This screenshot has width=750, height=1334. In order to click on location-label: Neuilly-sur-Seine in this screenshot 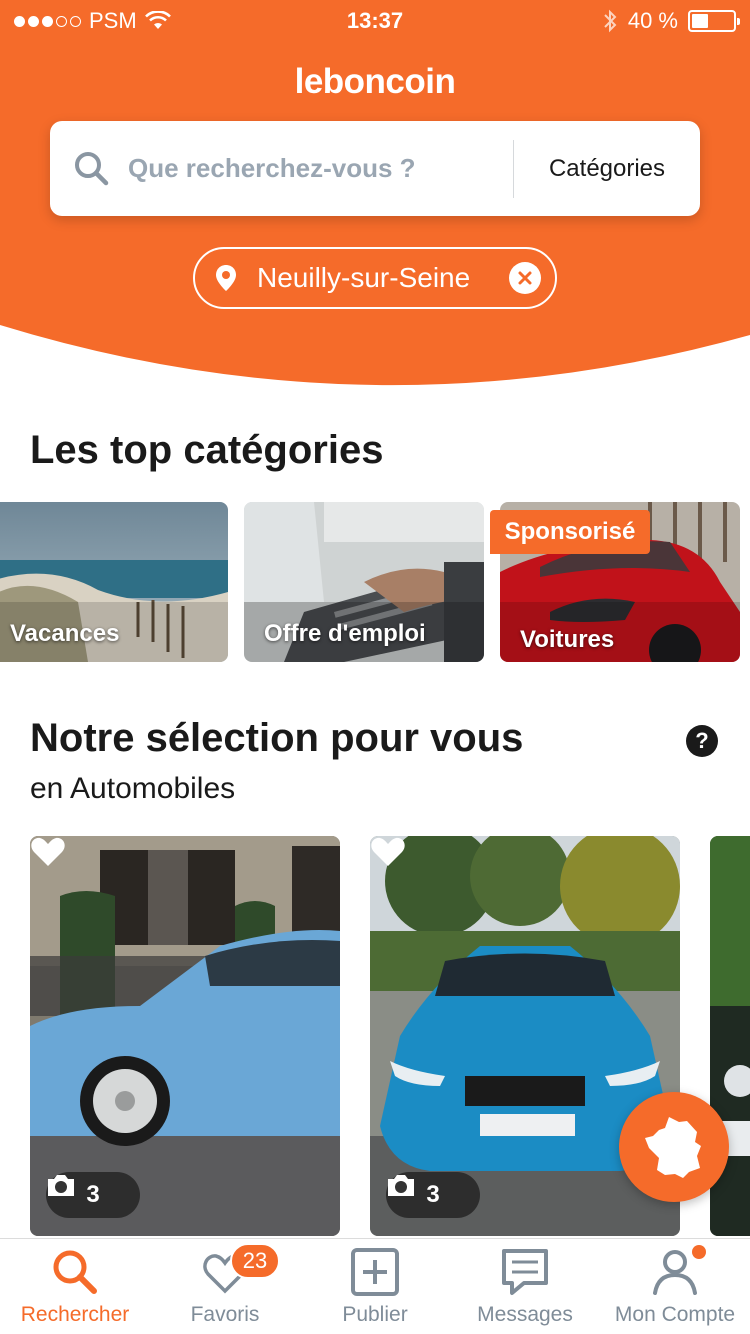, I will do `click(364, 277)`.